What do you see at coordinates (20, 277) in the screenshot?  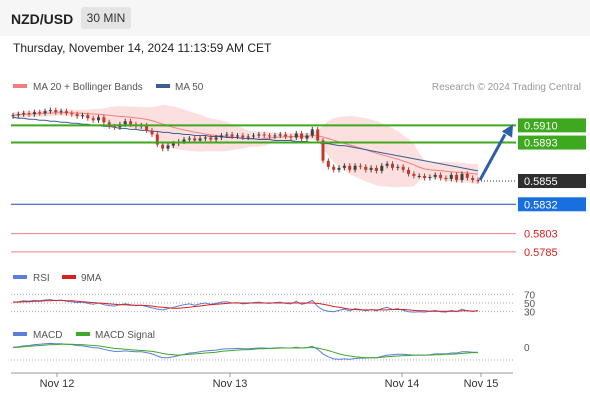 I see `rsi-legend-swatch` at bounding box center [20, 277].